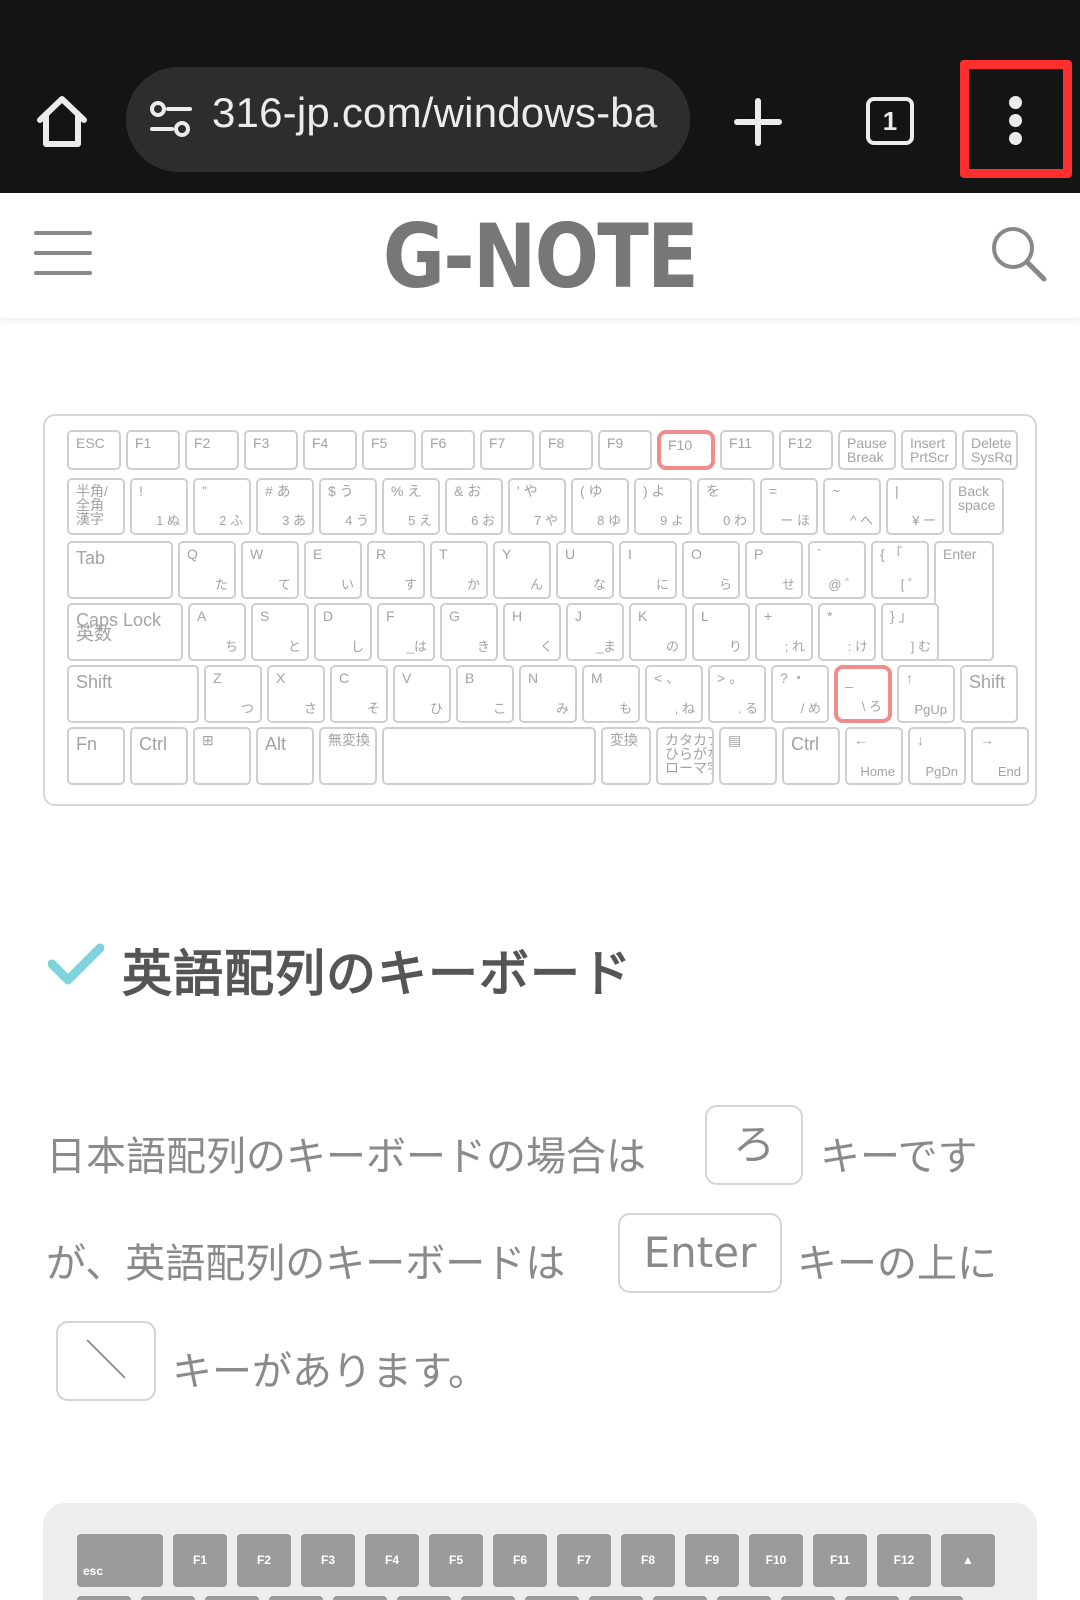 Image resolution: width=1080 pixels, height=1600 pixels. Describe the element at coordinates (741, 443) in the screenshot. I see `jp-key-label: F11` at that location.